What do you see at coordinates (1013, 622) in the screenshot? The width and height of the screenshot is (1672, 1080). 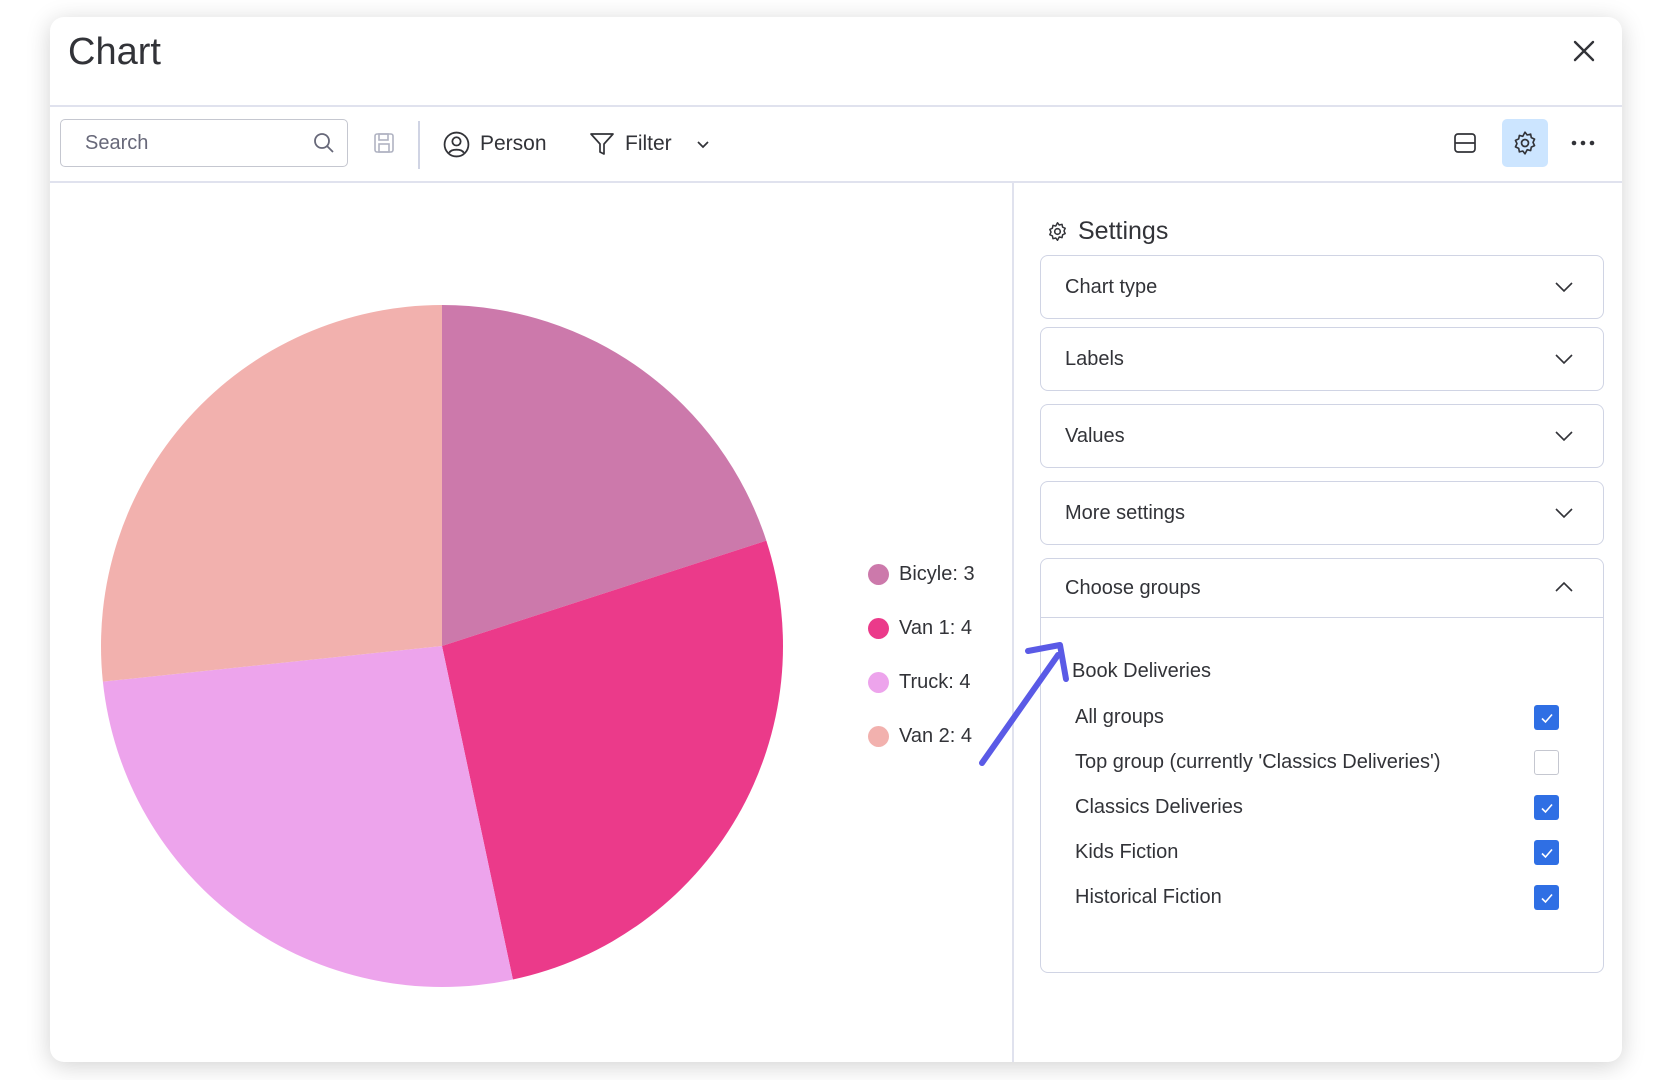 I see `panel-divider` at bounding box center [1013, 622].